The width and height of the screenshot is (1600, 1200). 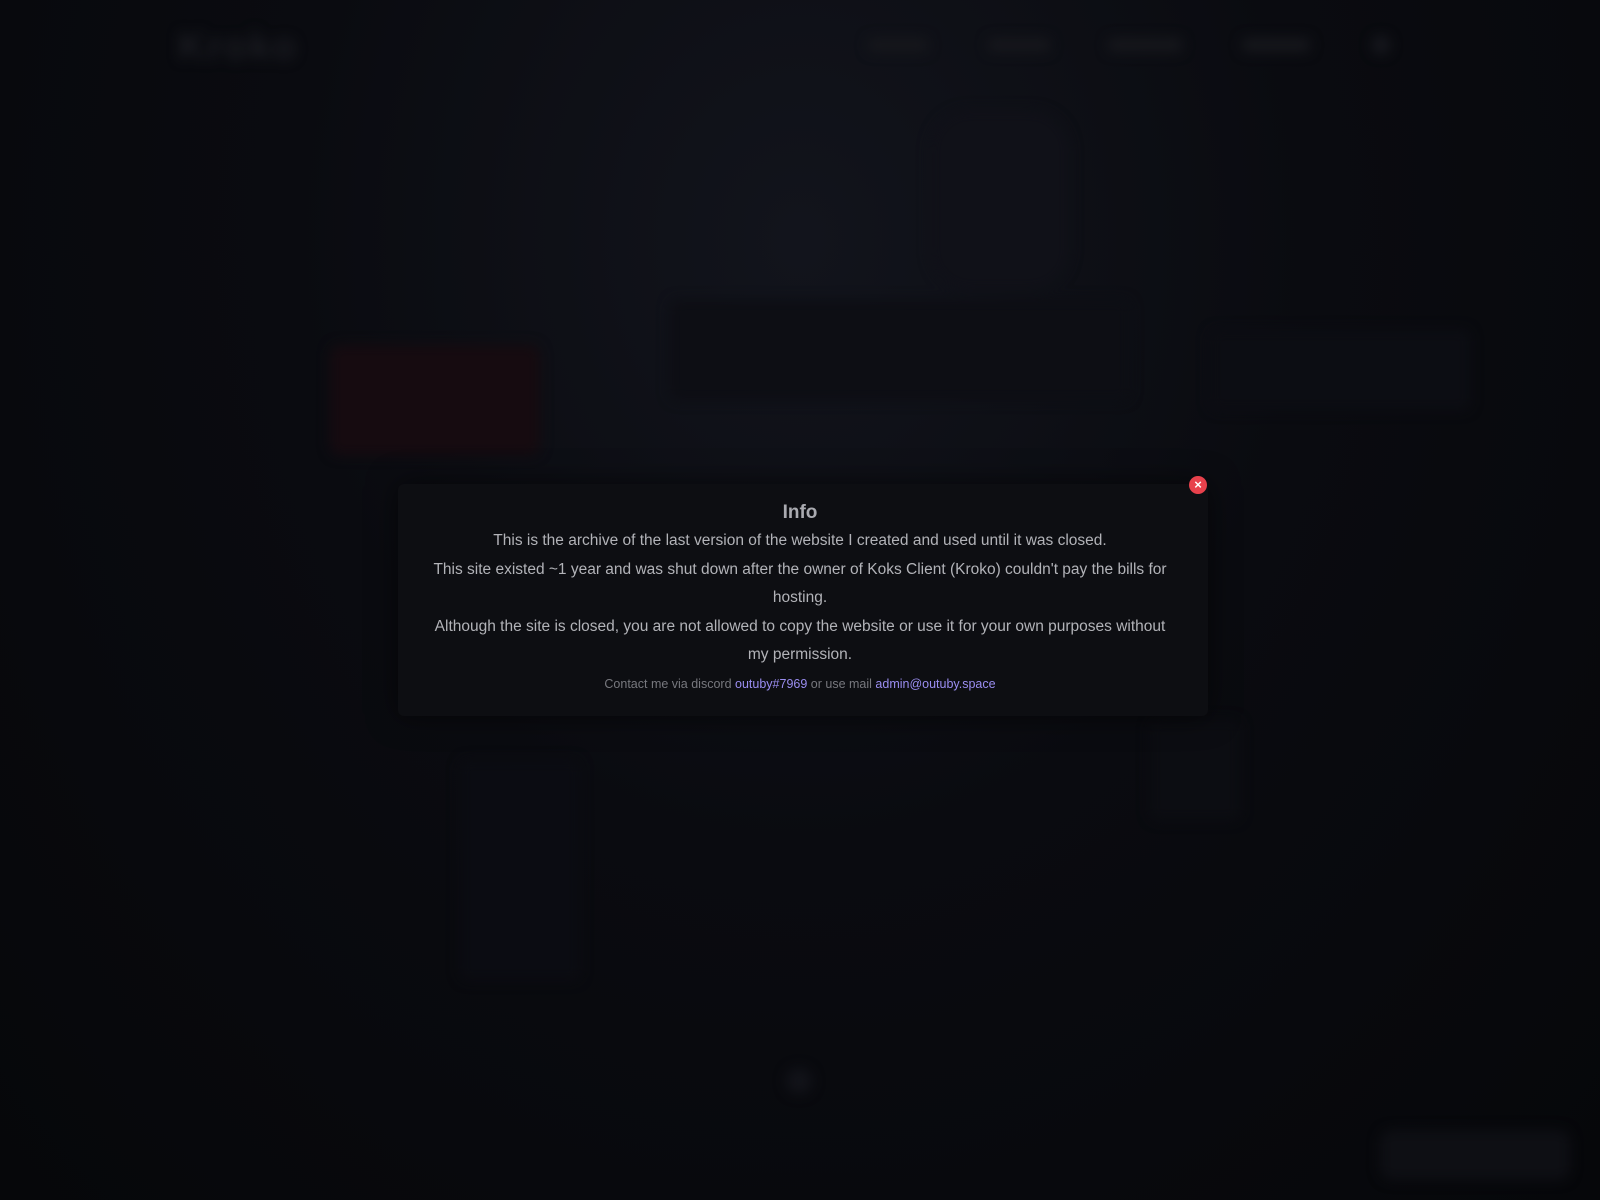 I want to click on scroll-down-icon, so click(x=799, y=1081).